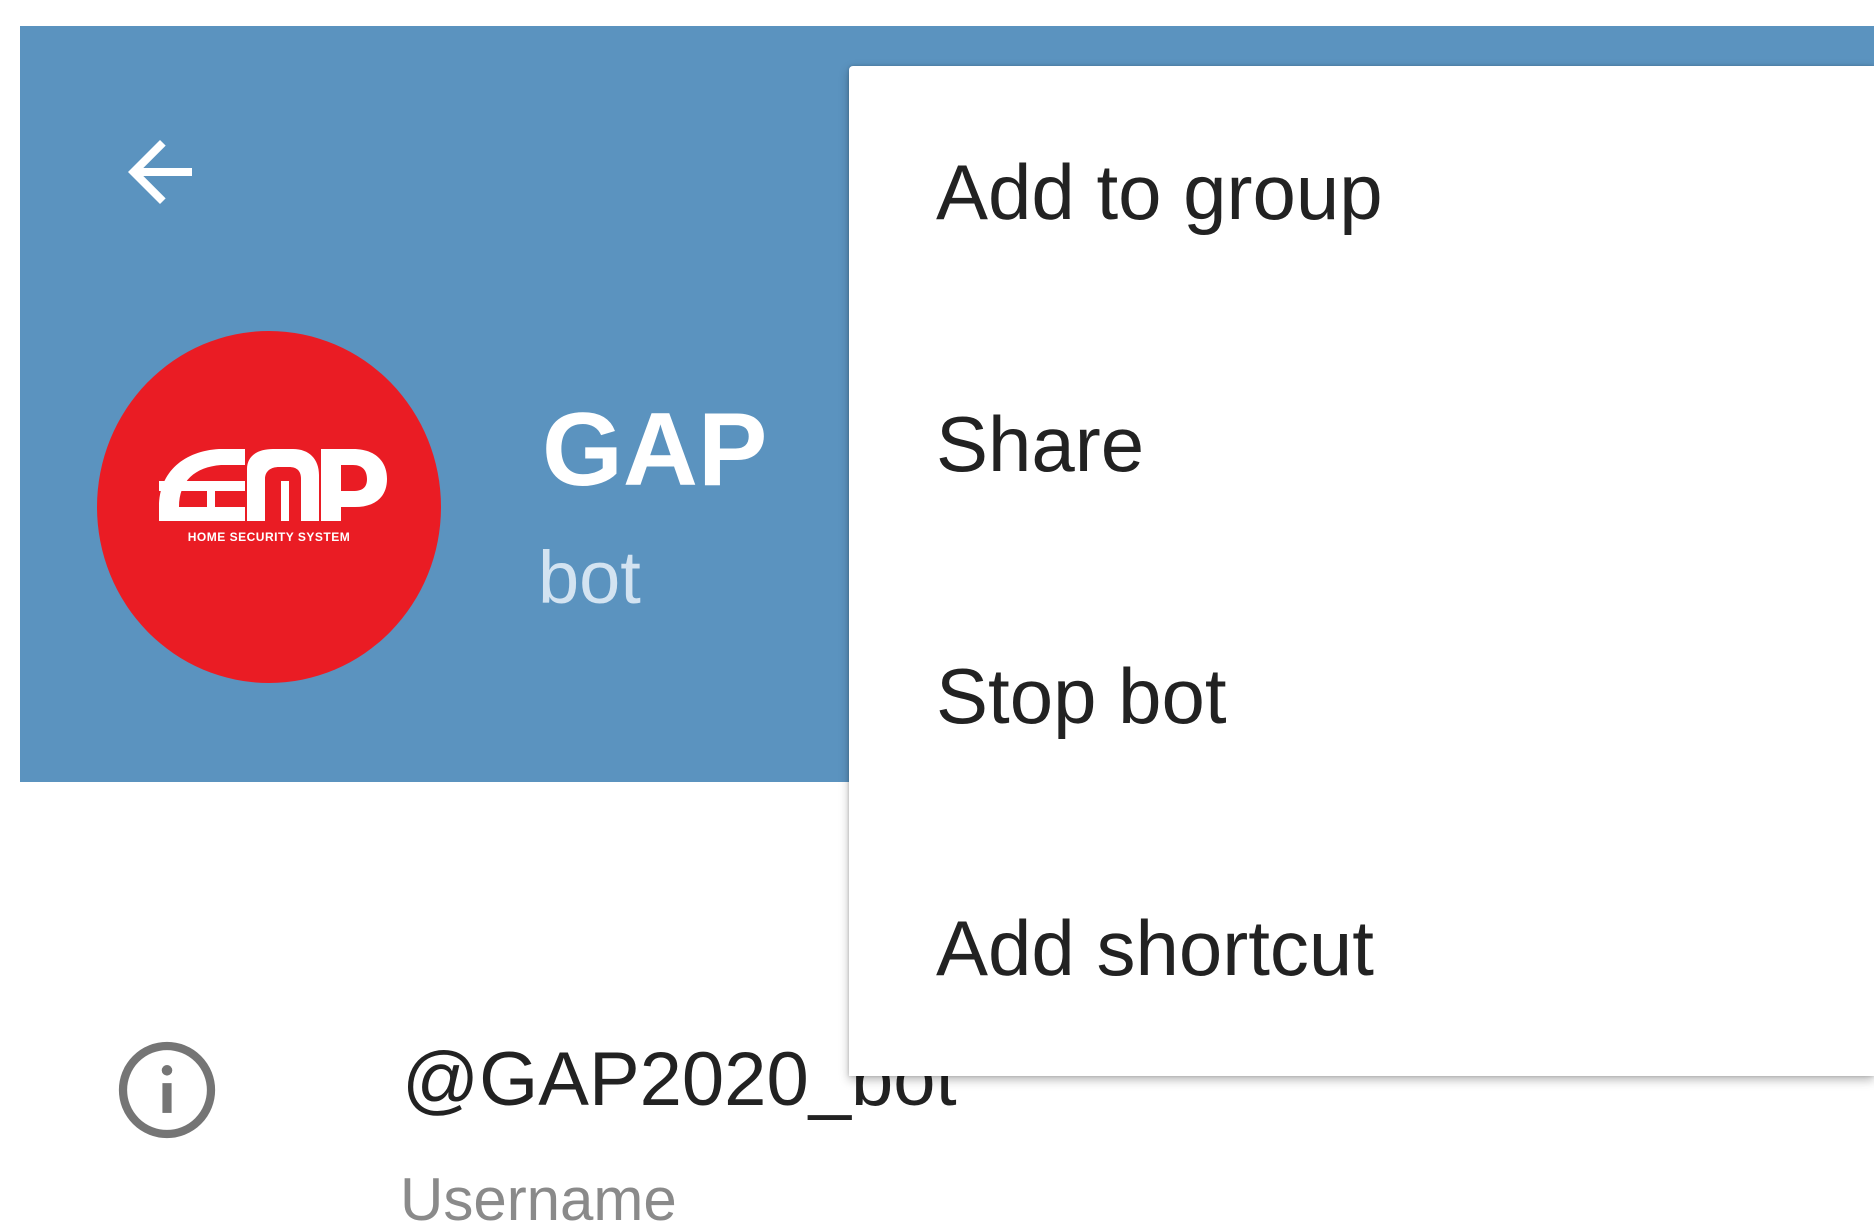  What do you see at coordinates (1040, 444) in the screenshot?
I see `menu-item-label: Share` at bounding box center [1040, 444].